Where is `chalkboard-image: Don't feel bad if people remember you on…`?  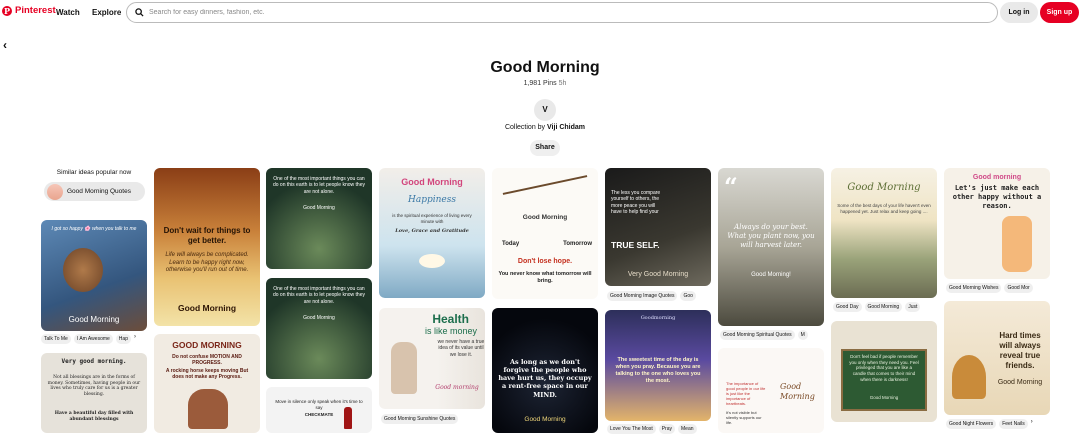
chalkboard-image: Don't feel bad if people remember you on… is located at coordinates (884, 380).